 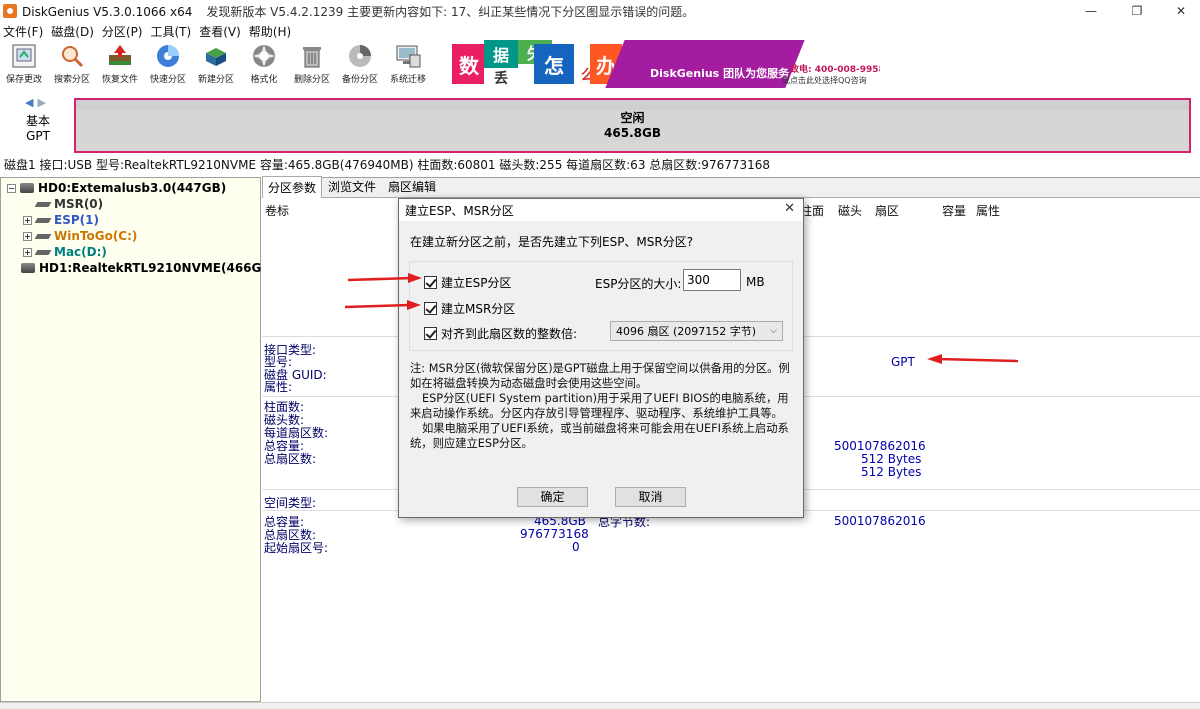 I want to click on tree-item-label: MSR(0), so click(x=79, y=204).